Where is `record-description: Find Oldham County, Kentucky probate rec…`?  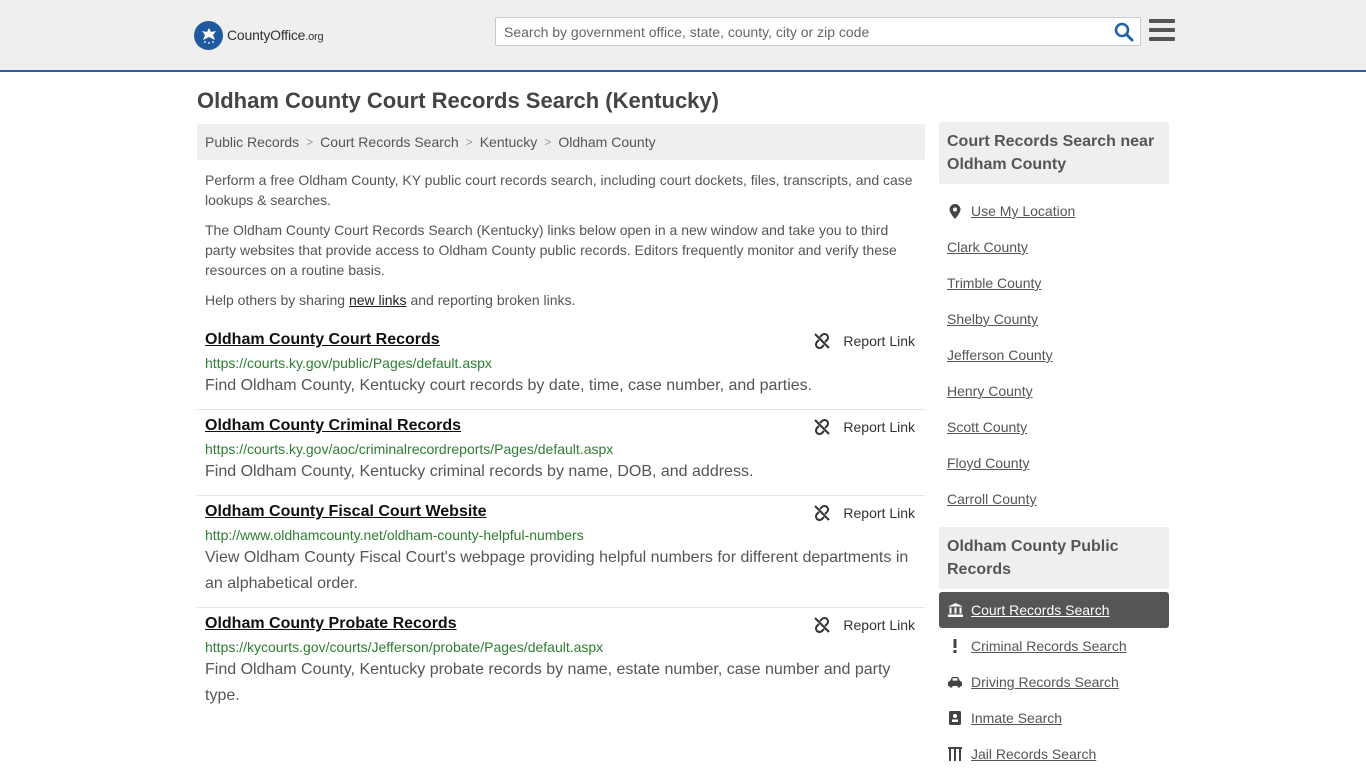
record-description: Find Oldham County, Kentucky probate rec… is located at coordinates (548, 682).